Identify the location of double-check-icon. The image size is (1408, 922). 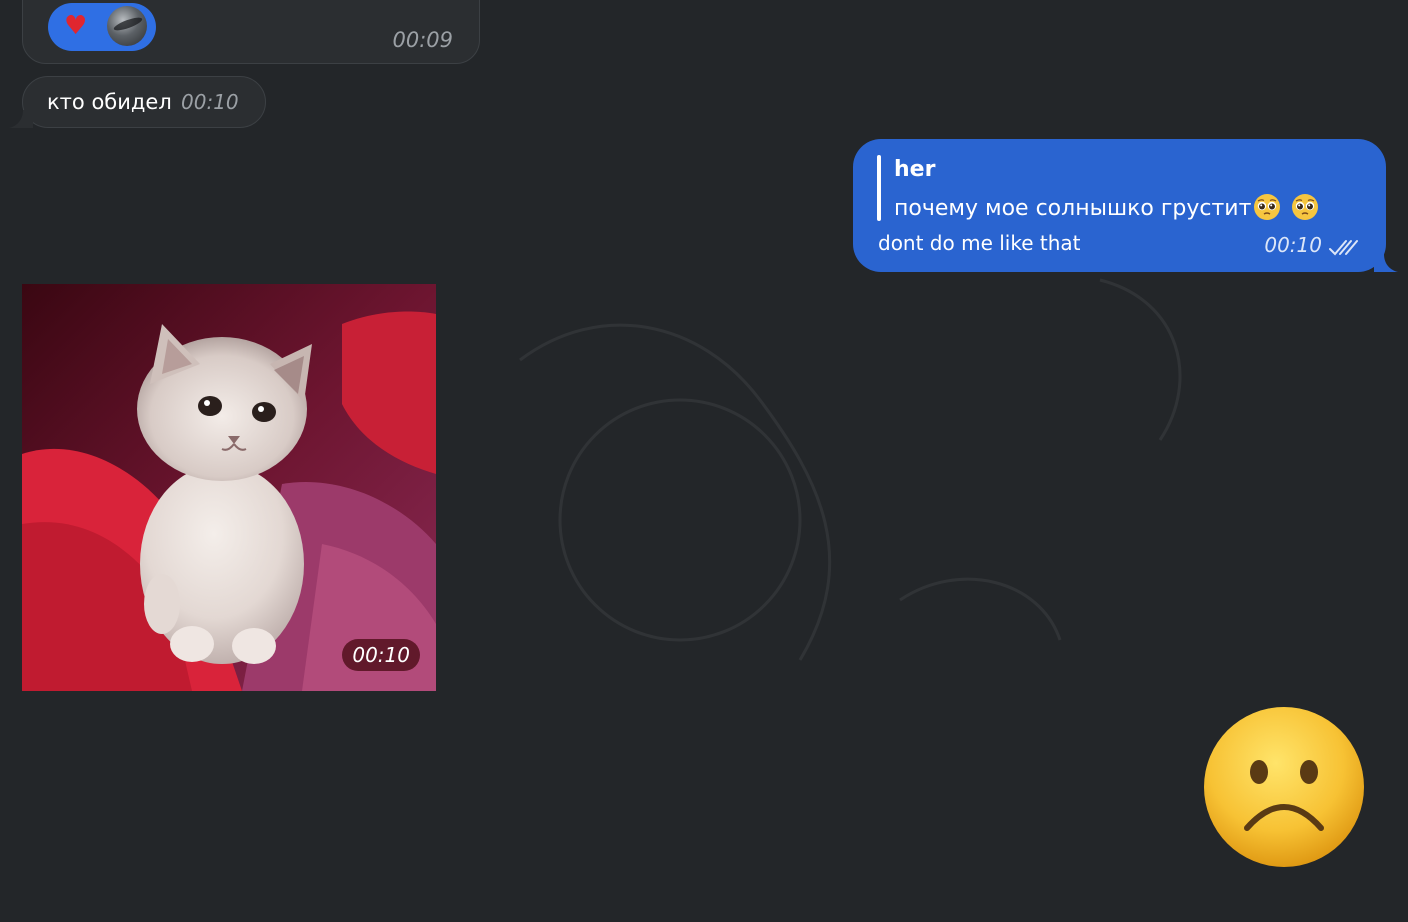
(1343, 248).